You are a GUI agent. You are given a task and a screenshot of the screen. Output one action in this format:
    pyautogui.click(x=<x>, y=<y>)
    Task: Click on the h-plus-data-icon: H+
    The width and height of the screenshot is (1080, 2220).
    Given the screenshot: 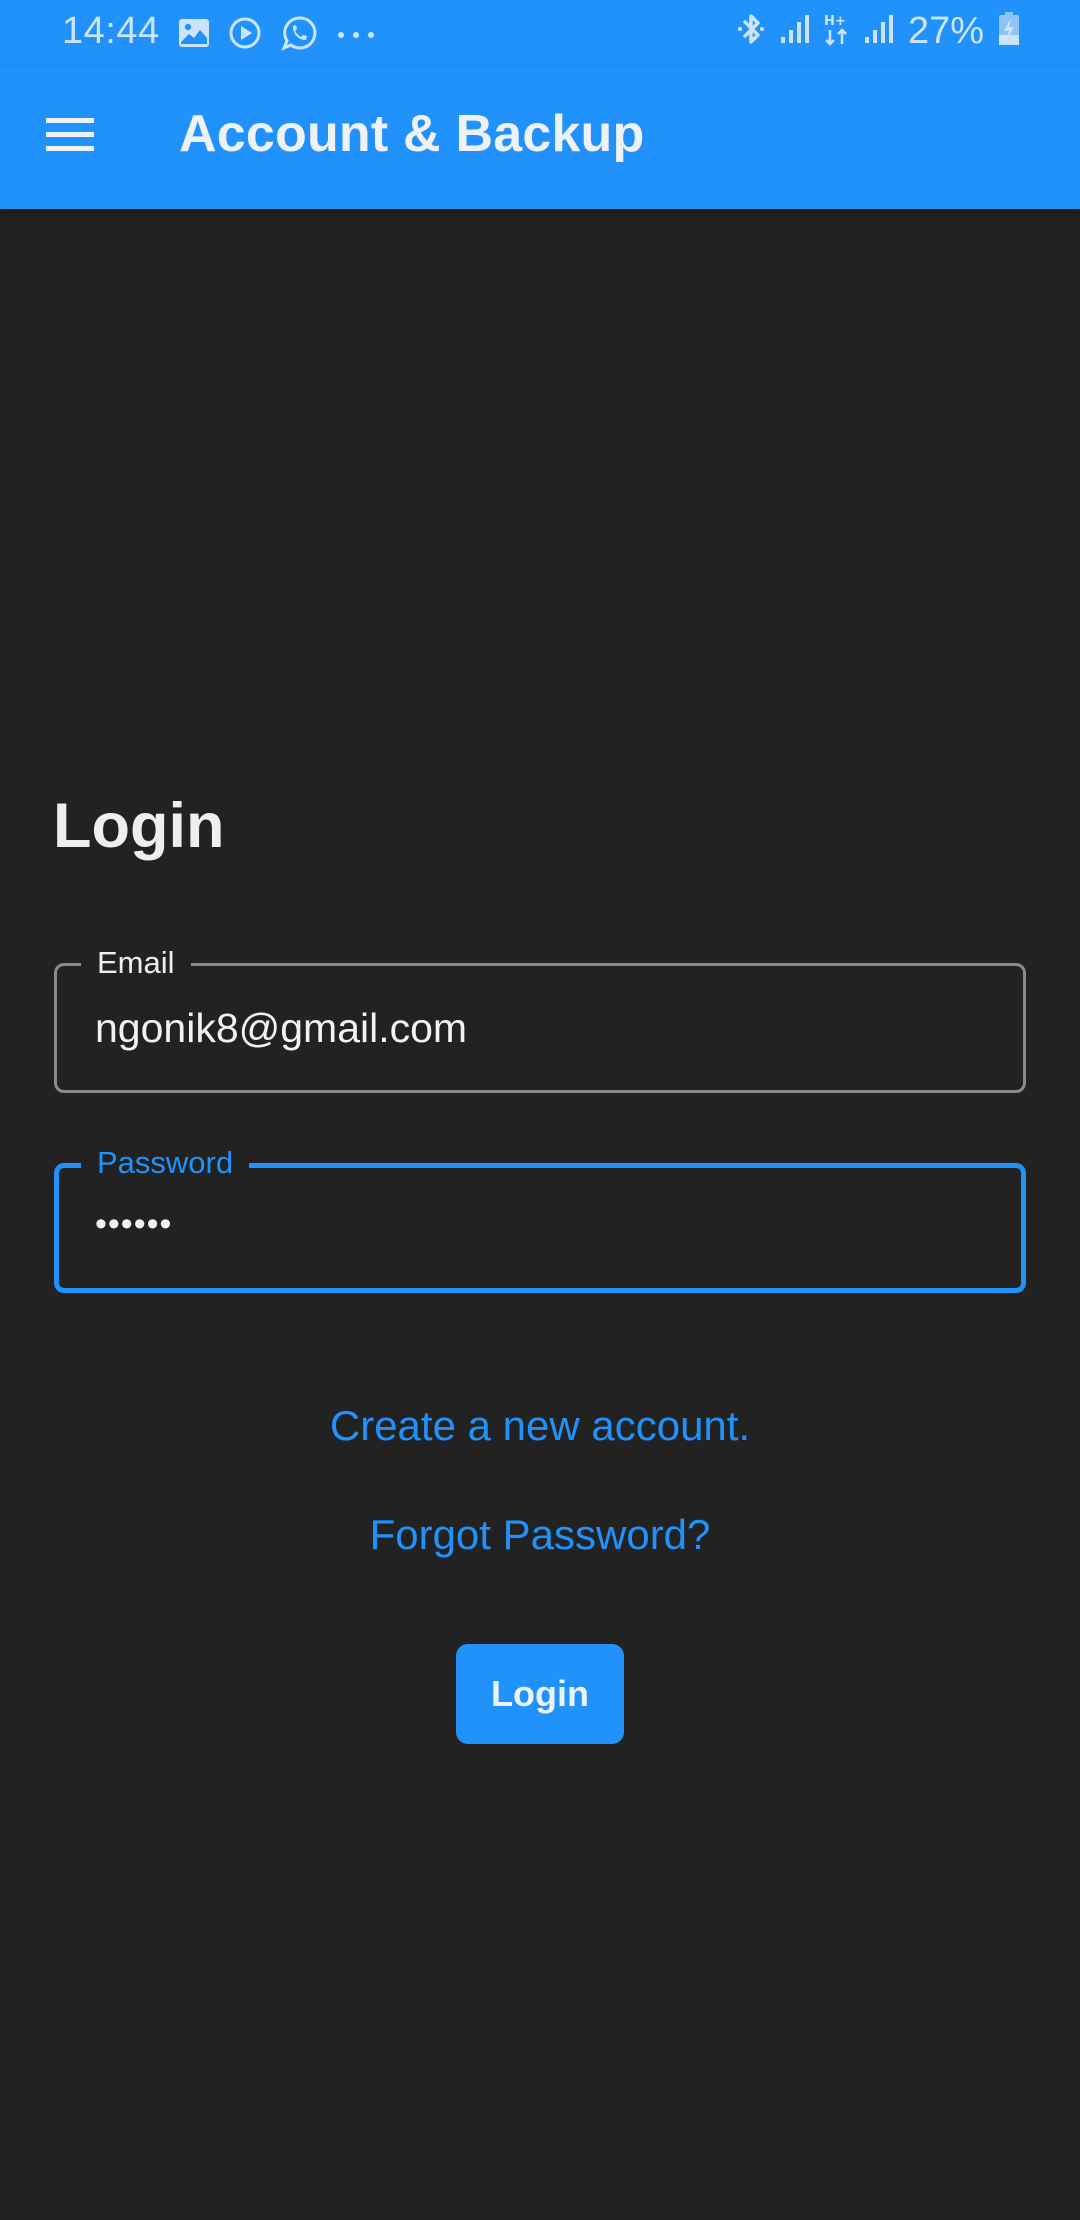 What is the action you would take?
    pyautogui.click(x=837, y=31)
    